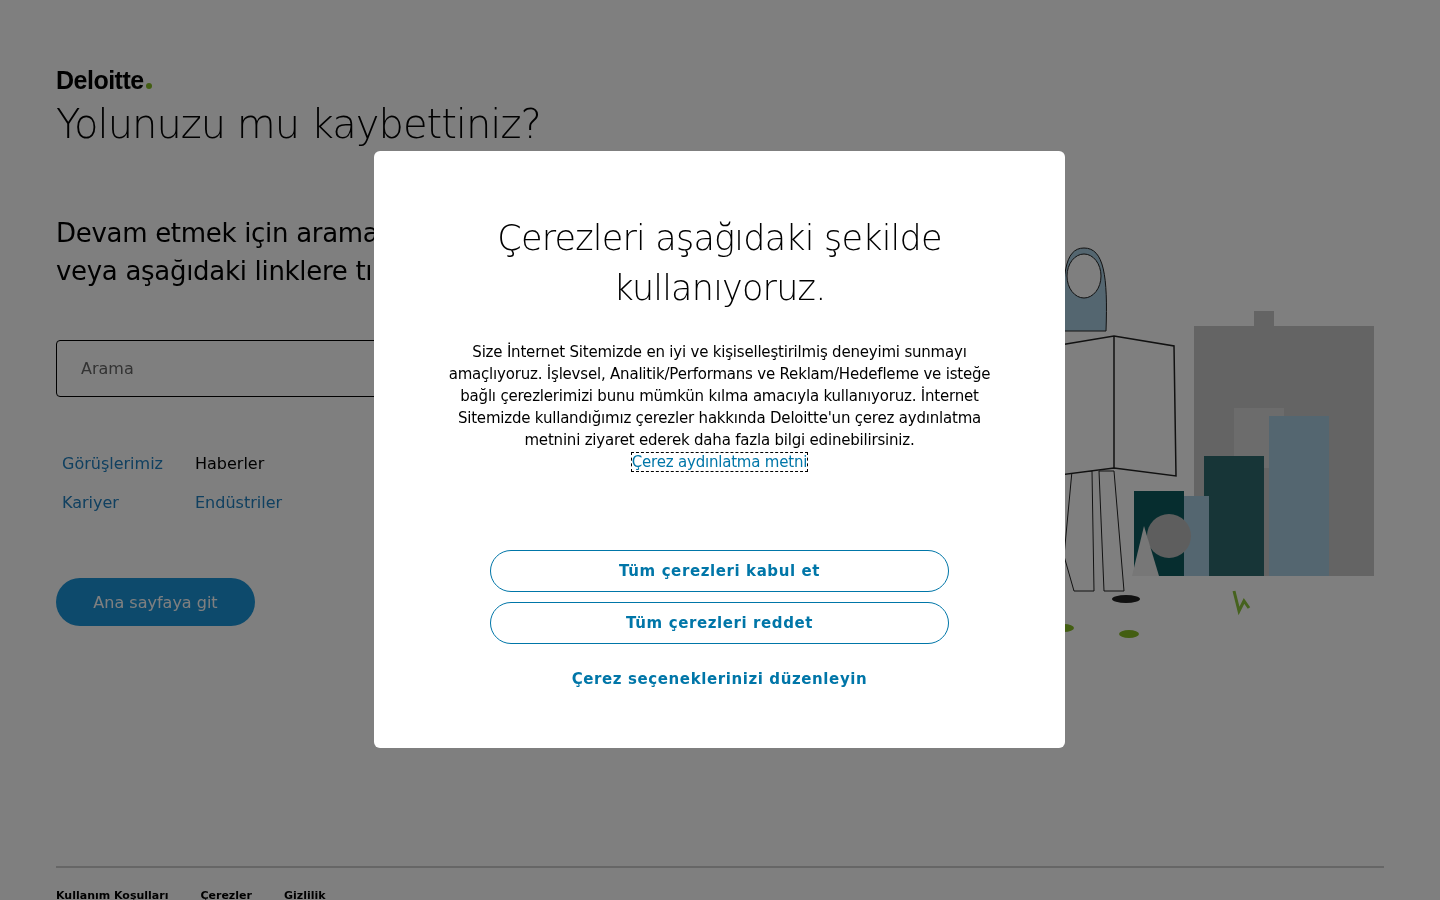 Image resolution: width=1440 pixels, height=900 pixels. I want to click on nav-link: Görüşlerimiz, so click(112, 464).